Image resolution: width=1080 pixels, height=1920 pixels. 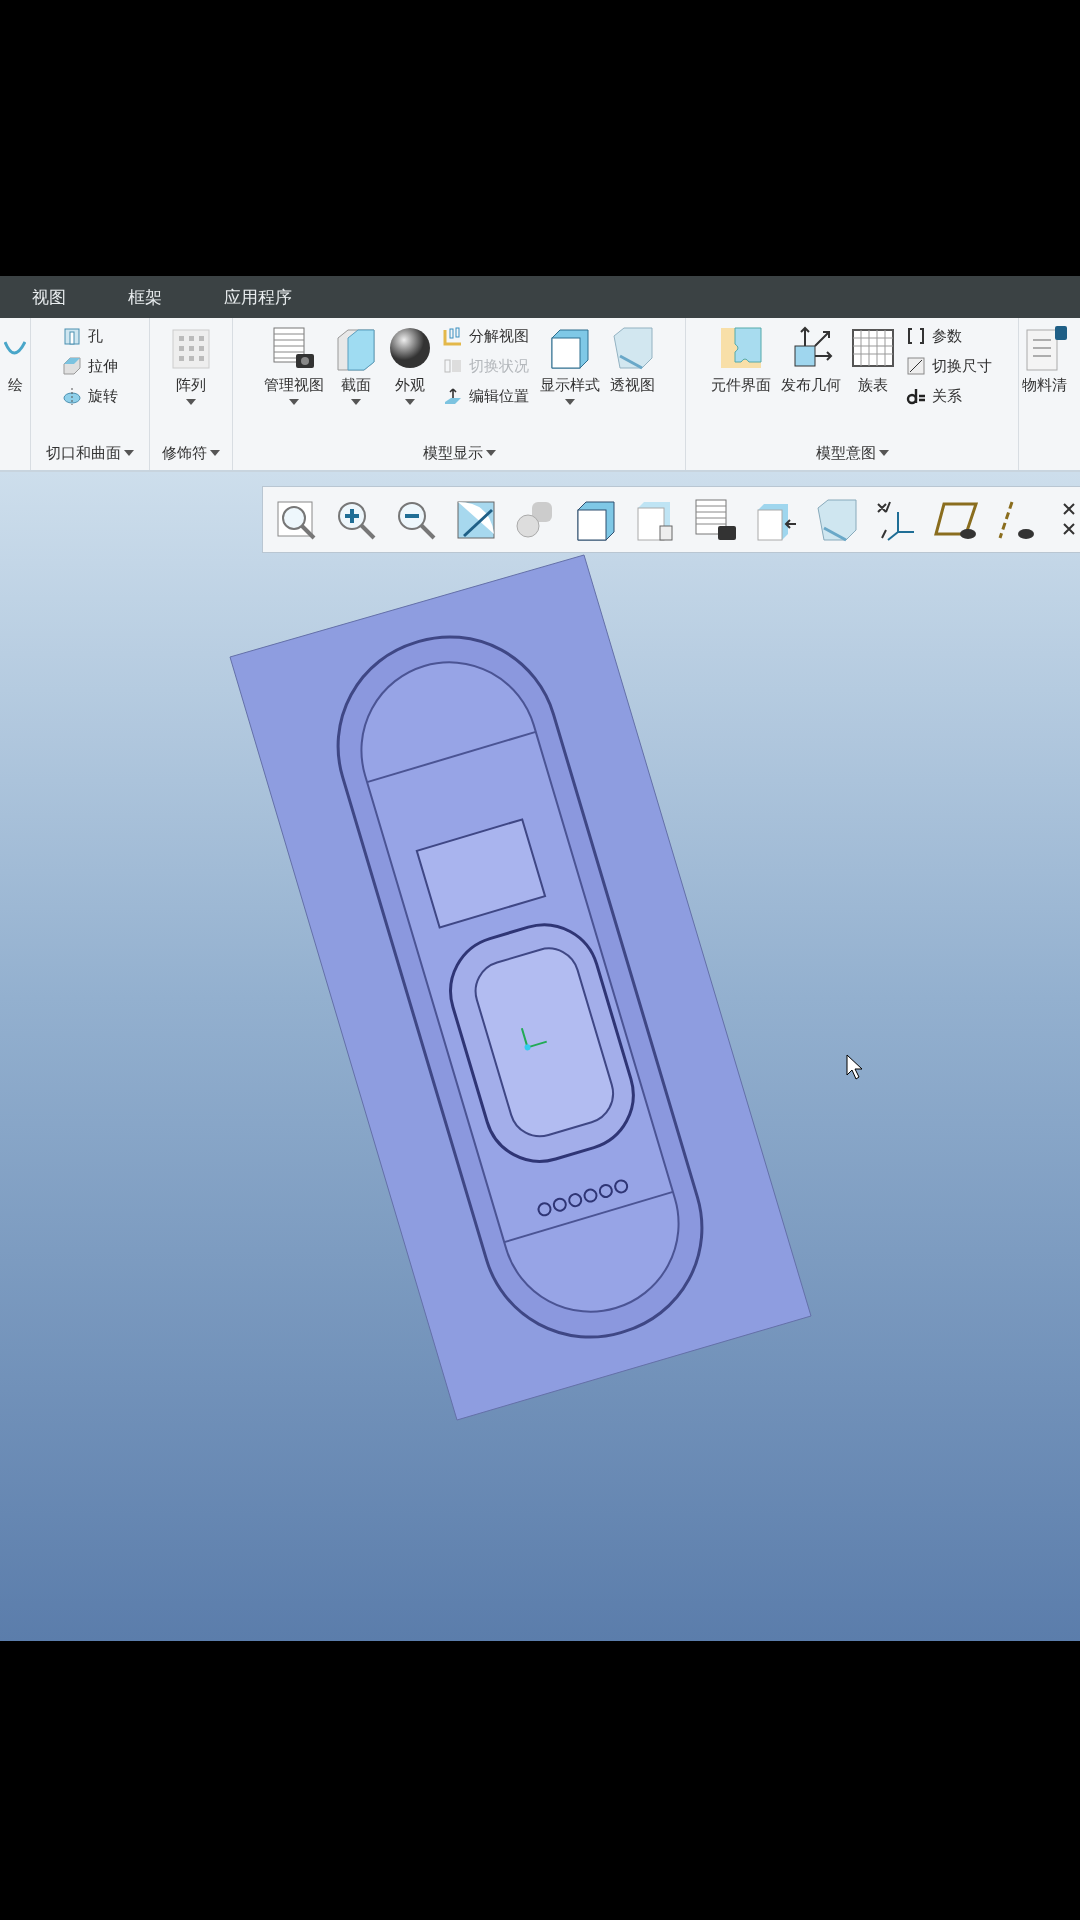 I want to click on revolve-icon, so click(x=72, y=396).